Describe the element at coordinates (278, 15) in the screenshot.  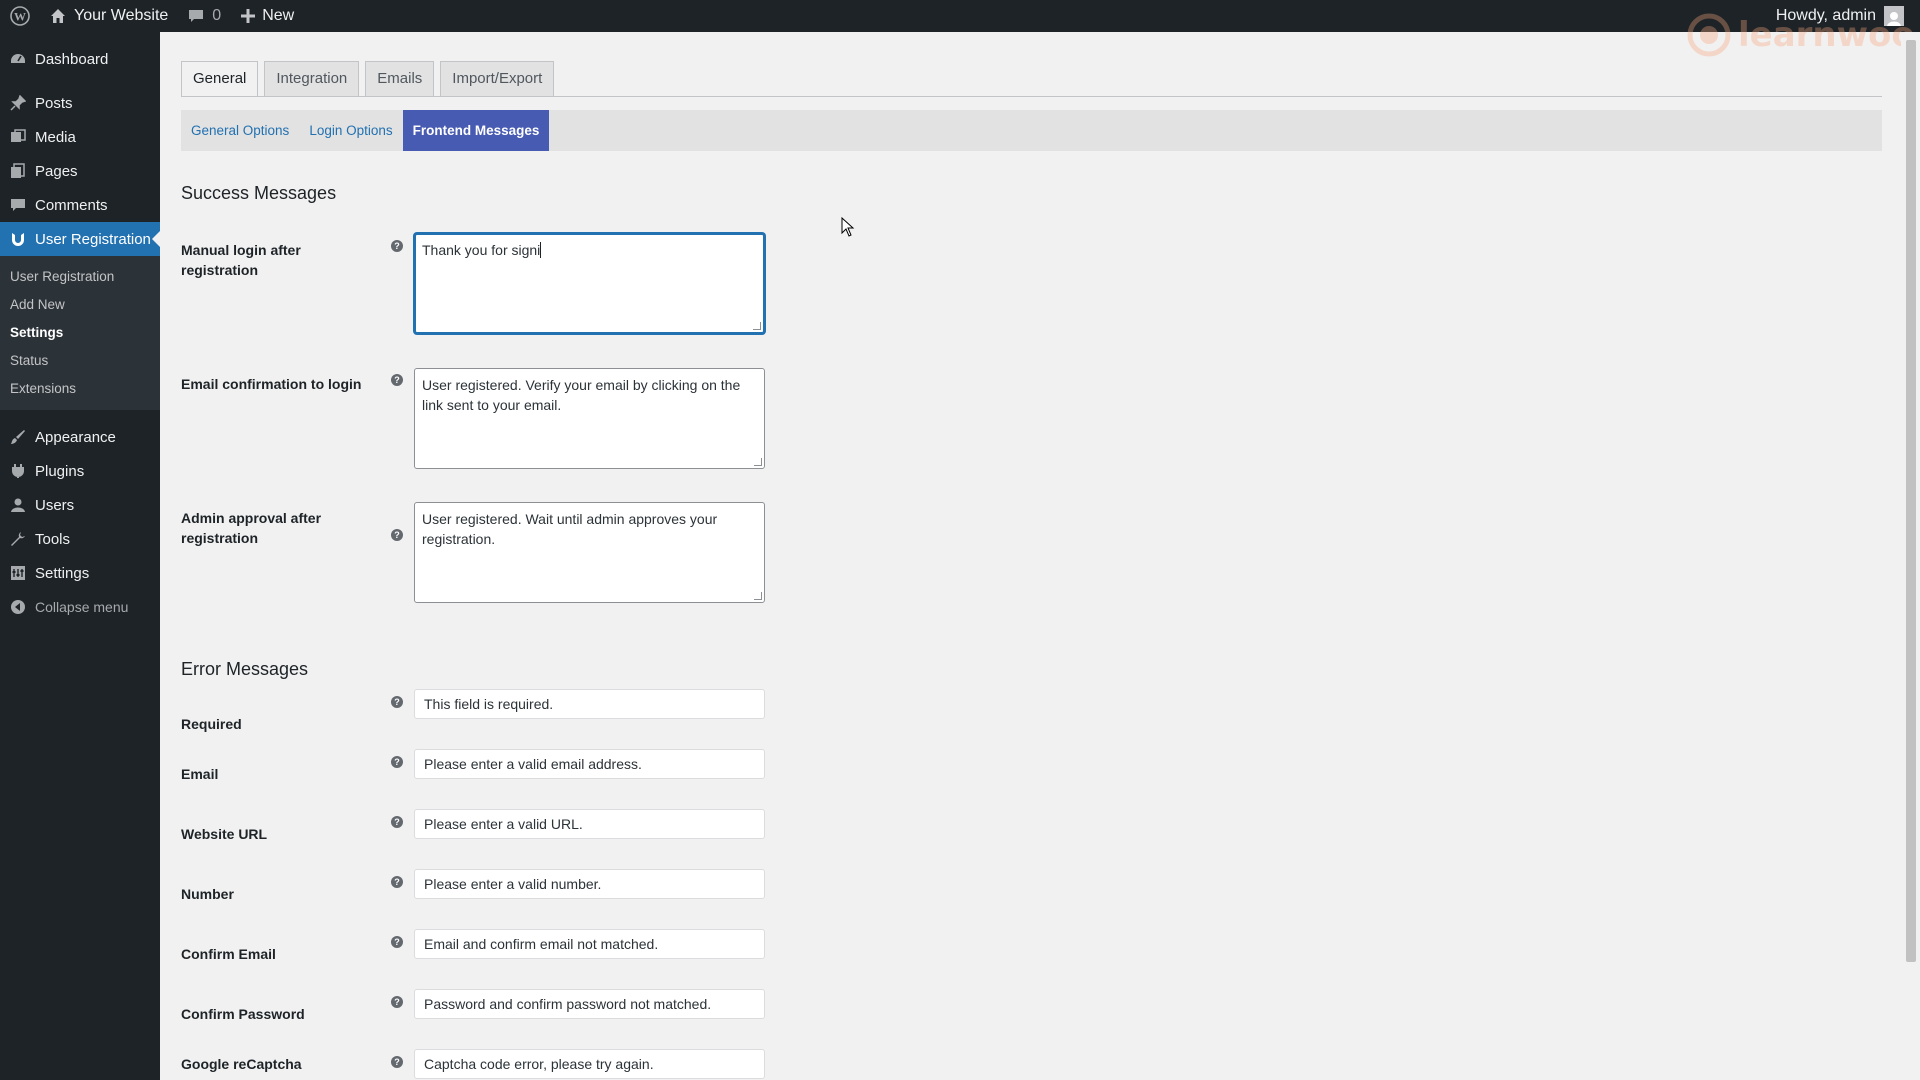
I see `new-label: New` at that location.